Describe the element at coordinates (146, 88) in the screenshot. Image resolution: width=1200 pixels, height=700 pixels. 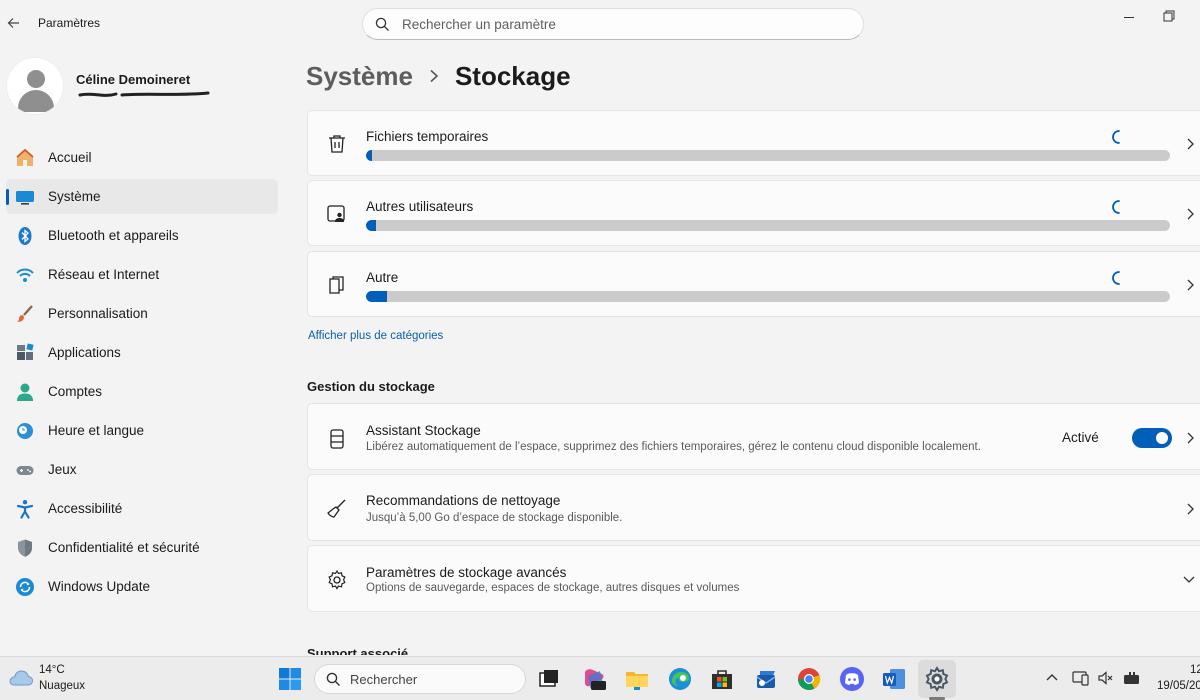
I see `user-profile: Céline Demoineret` at that location.